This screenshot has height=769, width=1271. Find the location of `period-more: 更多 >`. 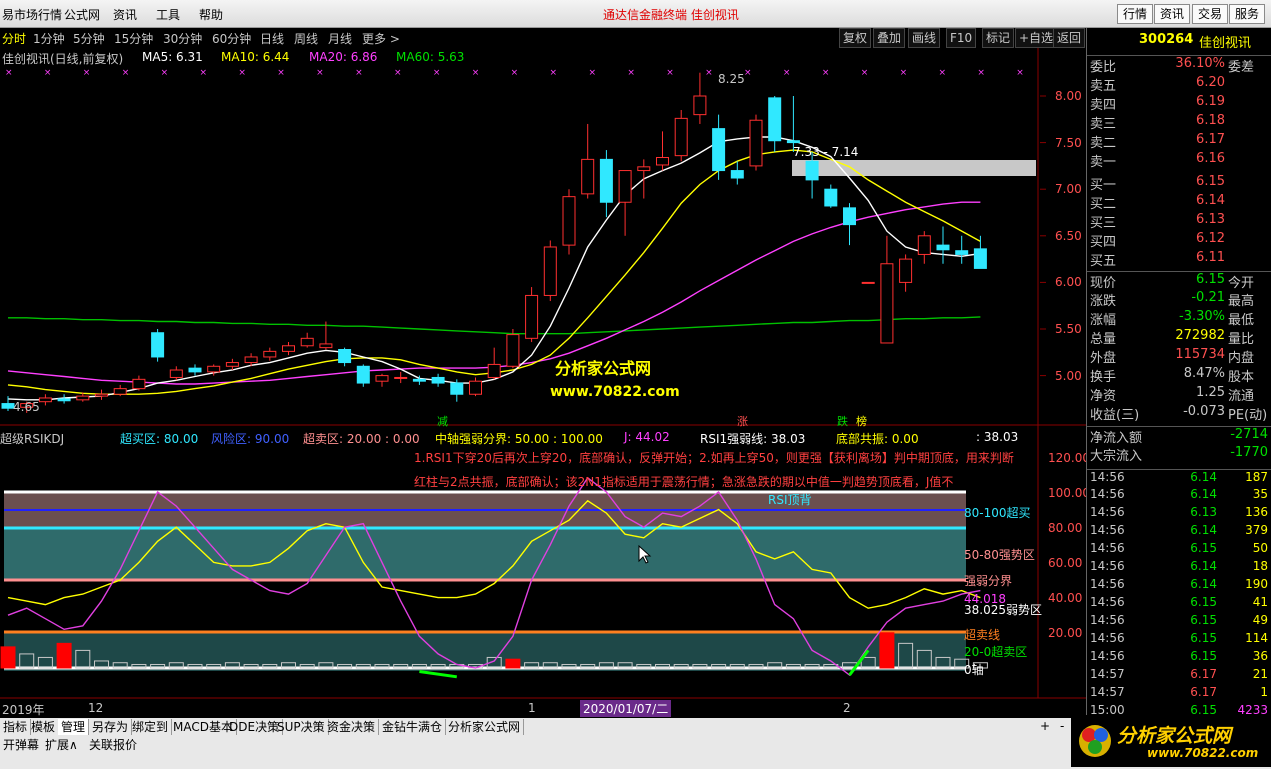

period-more: 更多 > is located at coordinates (381, 38).